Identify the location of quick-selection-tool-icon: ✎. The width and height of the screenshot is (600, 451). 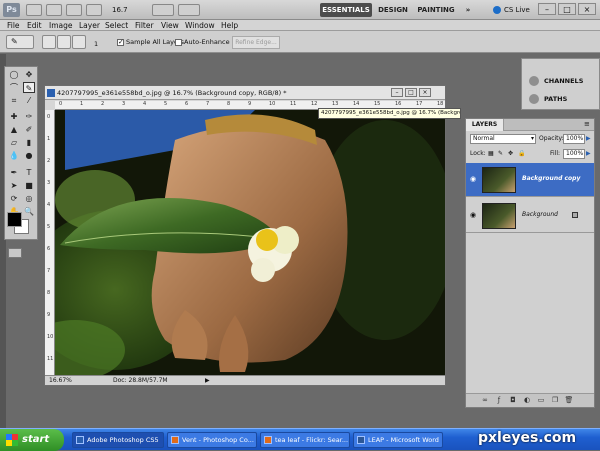
(29, 87).